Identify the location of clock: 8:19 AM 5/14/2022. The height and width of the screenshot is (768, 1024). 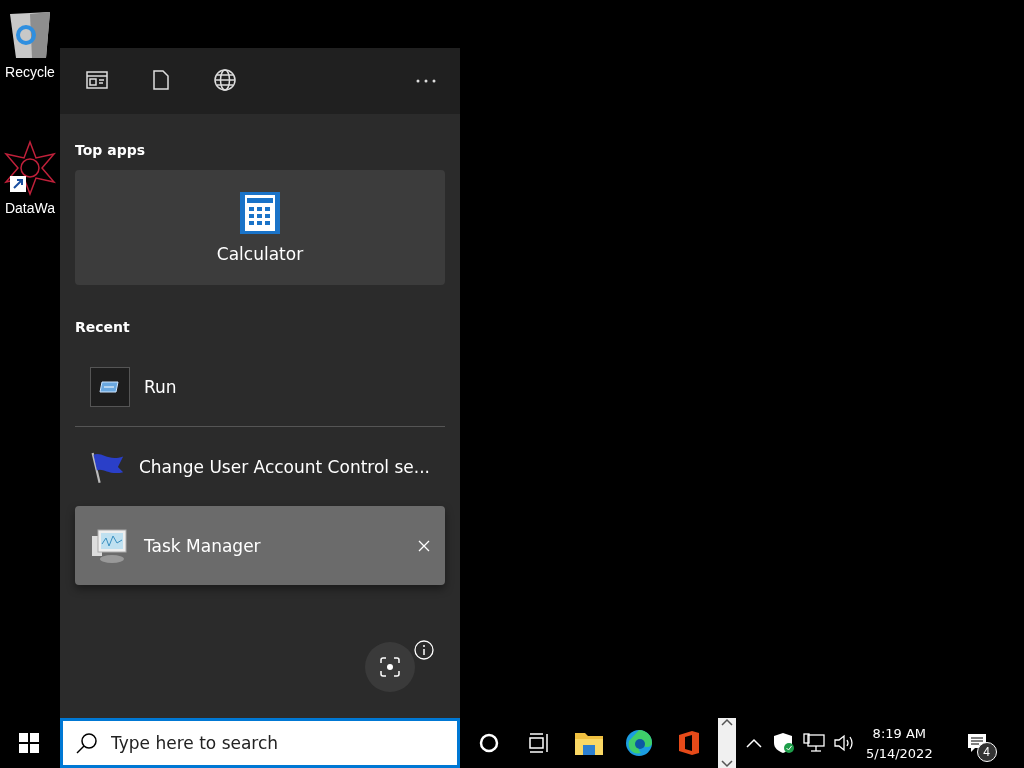
(899, 743).